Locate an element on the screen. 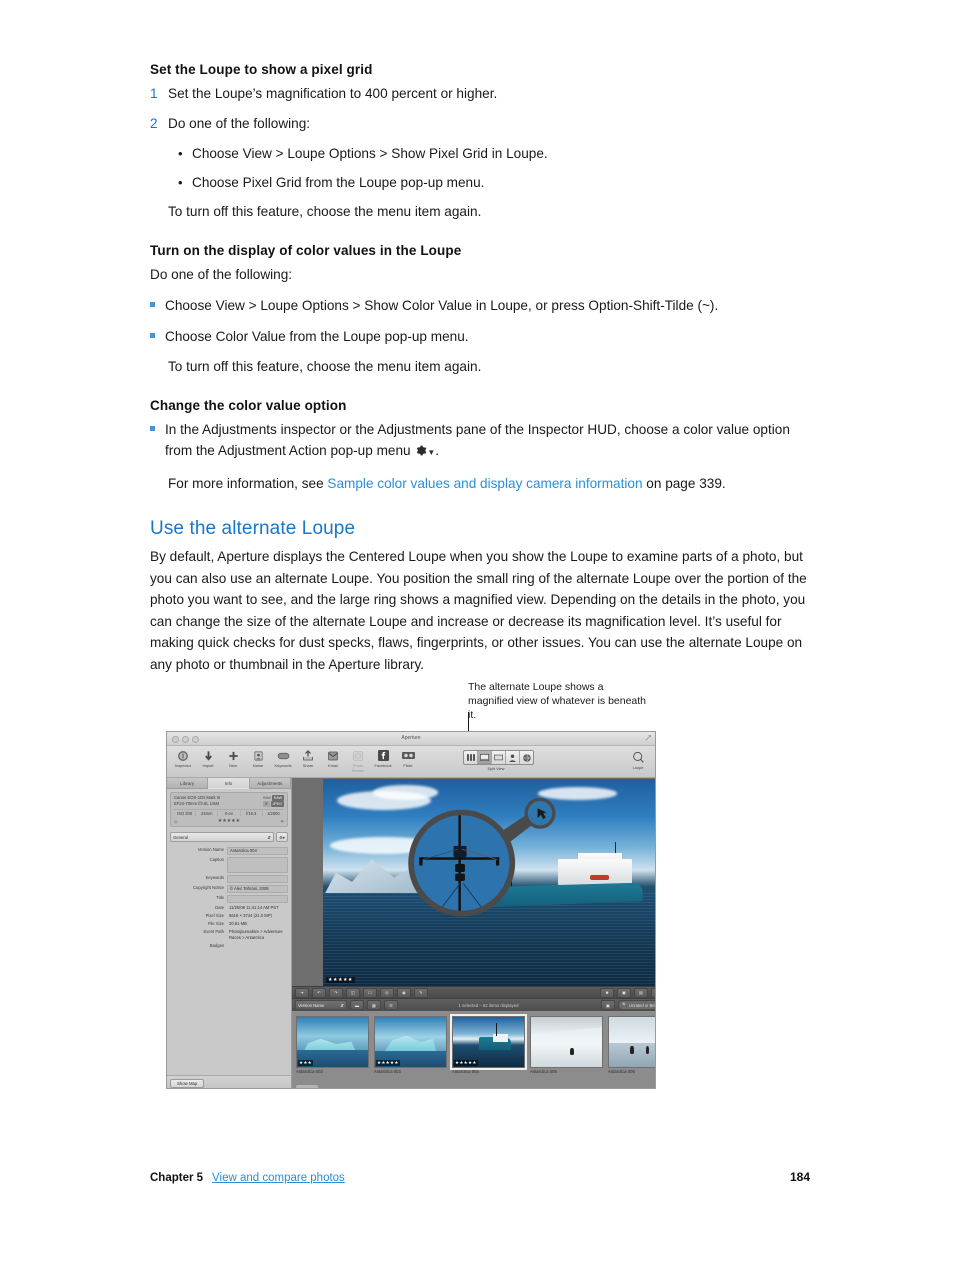 The image size is (954, 1265). straighten-button: ◫ is located at coordinates (353, 992).